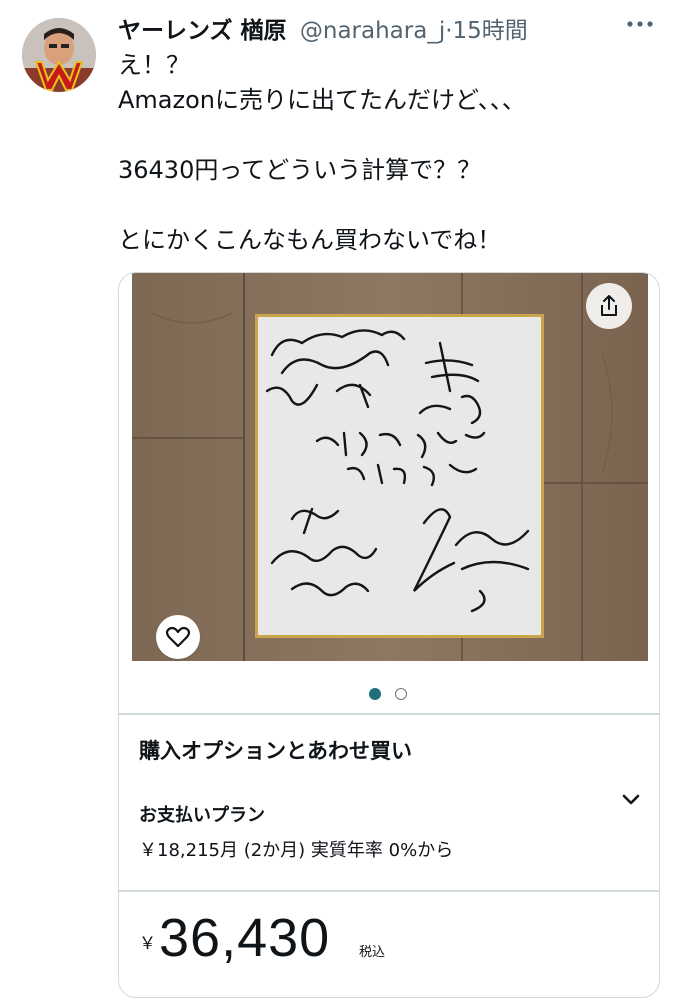  Describe the element at coordinates (202, 814) in the screenshot. I see `payment-plan-label: お支払いプラン` at that location.